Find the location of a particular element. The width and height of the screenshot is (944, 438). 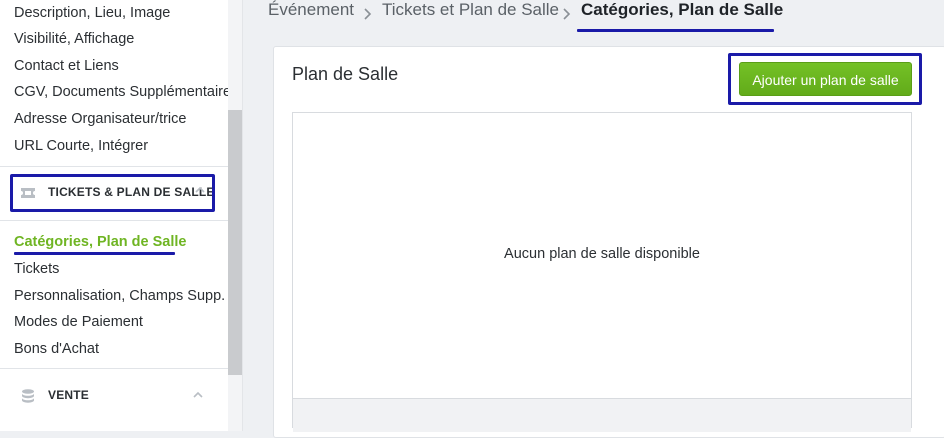

sidebar-item-tickets: Tickets is located at coordinates (36, 269).